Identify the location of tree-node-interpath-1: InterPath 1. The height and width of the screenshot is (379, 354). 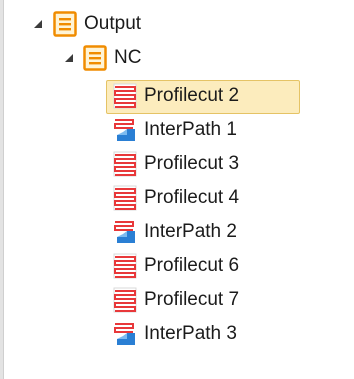
(177, 131).